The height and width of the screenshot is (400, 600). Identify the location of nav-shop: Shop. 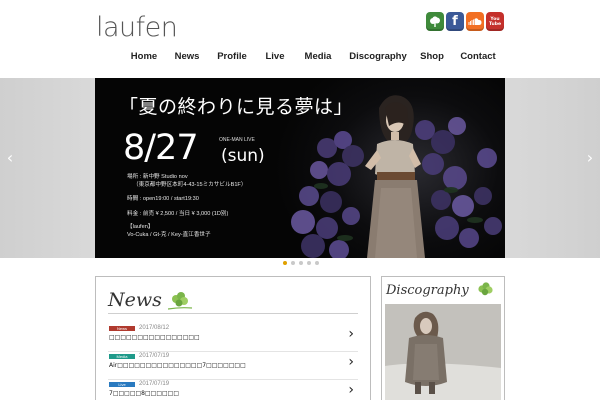
(432, 57).